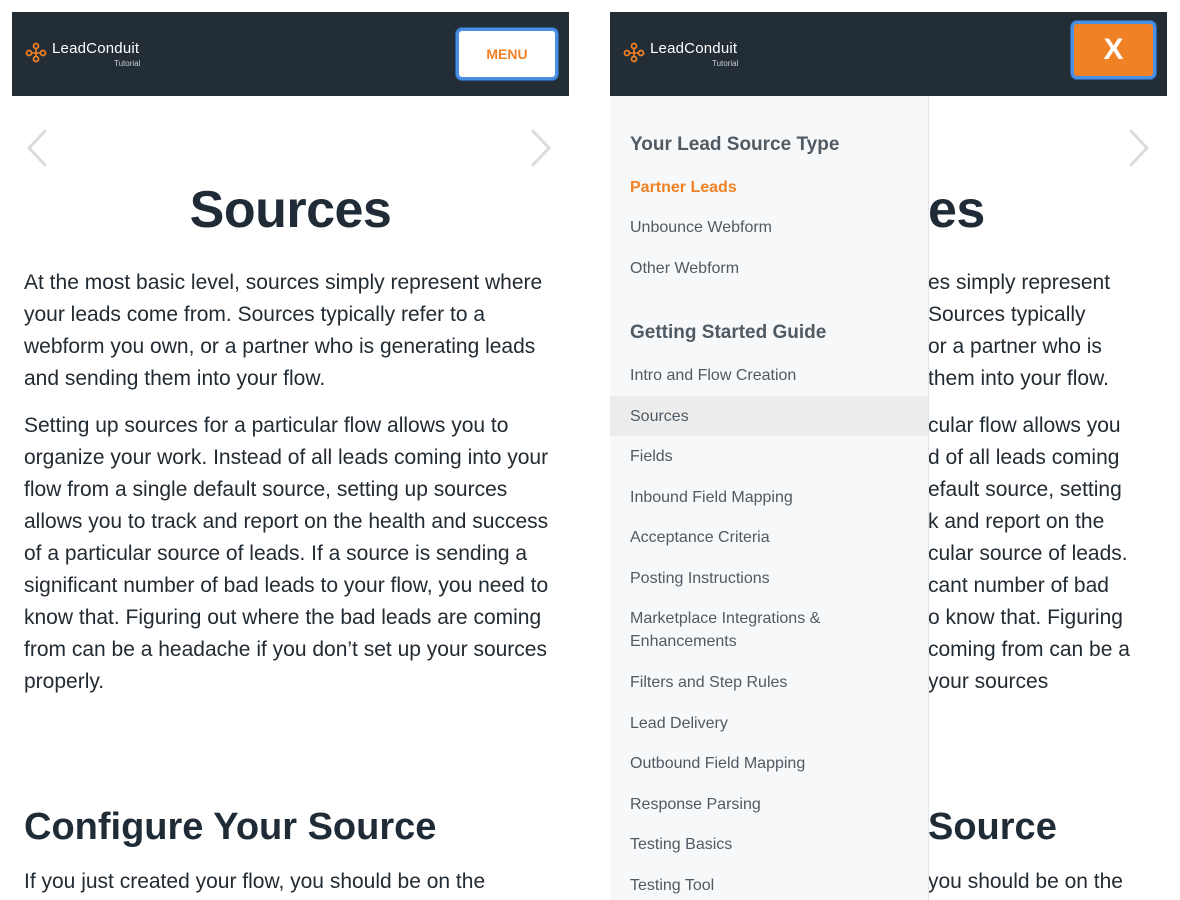  I want to click on section-heading: Configure Your Source, so click(230, 827).